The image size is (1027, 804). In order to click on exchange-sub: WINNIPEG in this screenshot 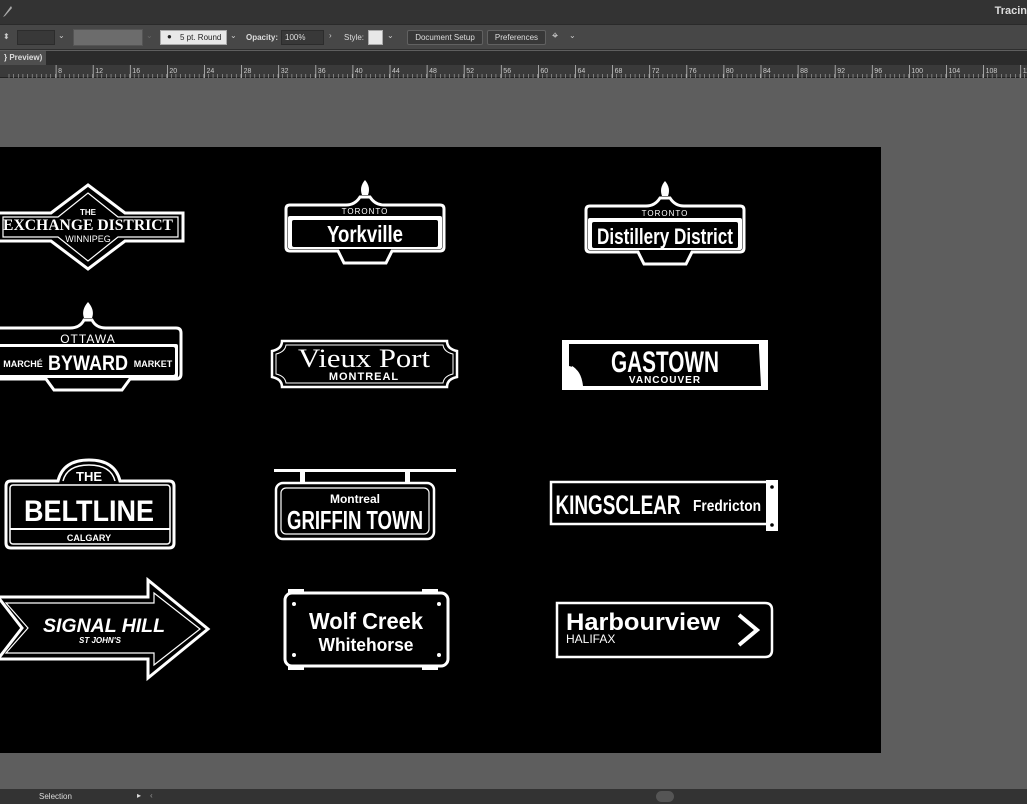, I will do `click(88, 239)`.